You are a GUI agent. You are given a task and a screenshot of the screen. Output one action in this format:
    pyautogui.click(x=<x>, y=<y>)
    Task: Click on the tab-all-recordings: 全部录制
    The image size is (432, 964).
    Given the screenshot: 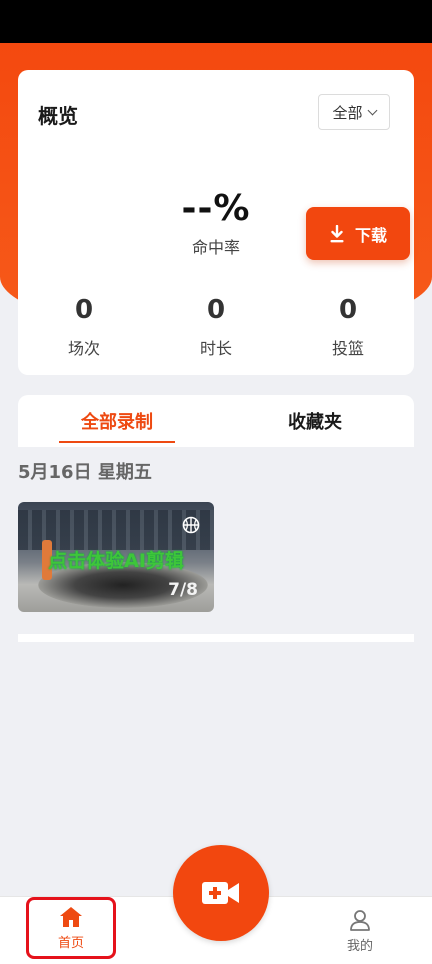 What is the action you would take?
    pyautogui.click(x=117, y=421)
    